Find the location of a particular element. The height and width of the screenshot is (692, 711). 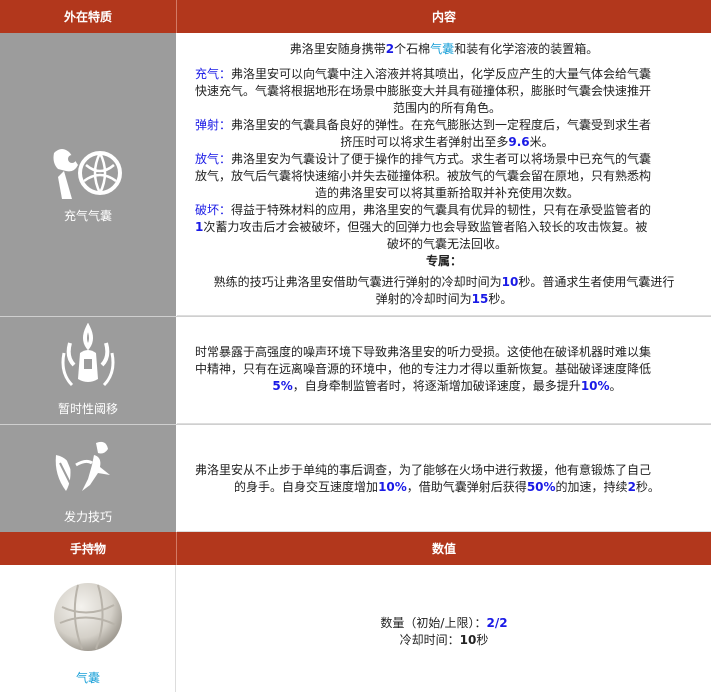

trait-name-power: 发力技巧 is located at coordinates (87, 517).